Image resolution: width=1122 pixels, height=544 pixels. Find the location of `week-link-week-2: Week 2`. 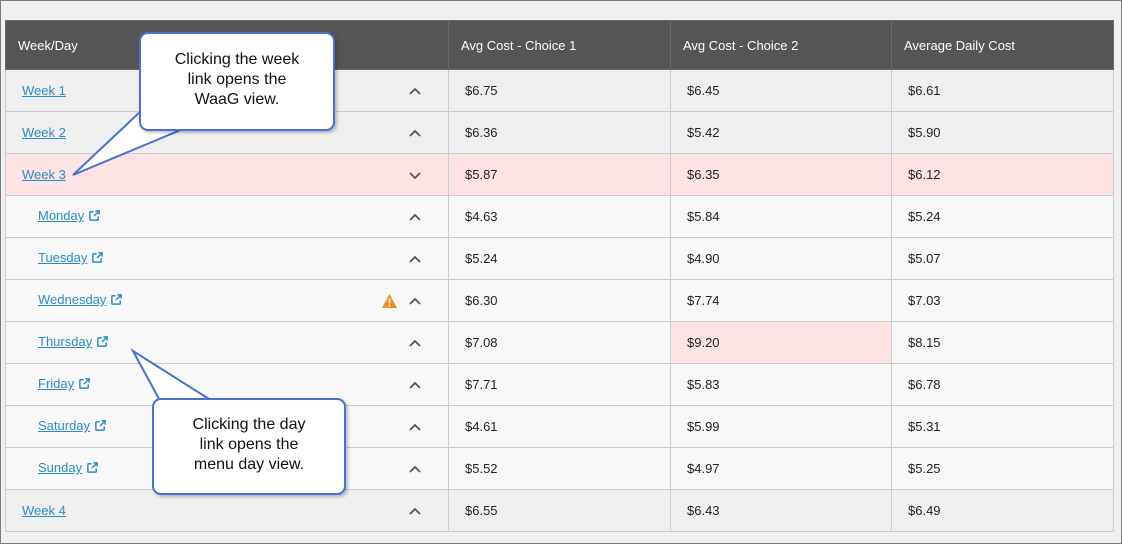

week-link-week-2: Week 2 is located at coordinates (44, 132).